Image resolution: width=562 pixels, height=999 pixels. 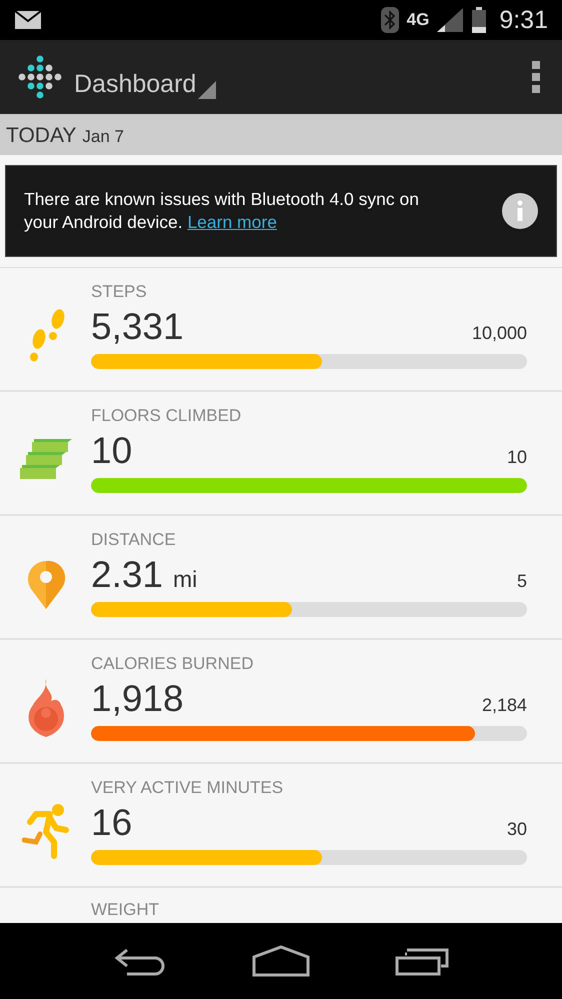 What do you see at coordinates (521, 581) in the screenshot?
I see `metric-goal: 5` at bounding box center [521, 581].